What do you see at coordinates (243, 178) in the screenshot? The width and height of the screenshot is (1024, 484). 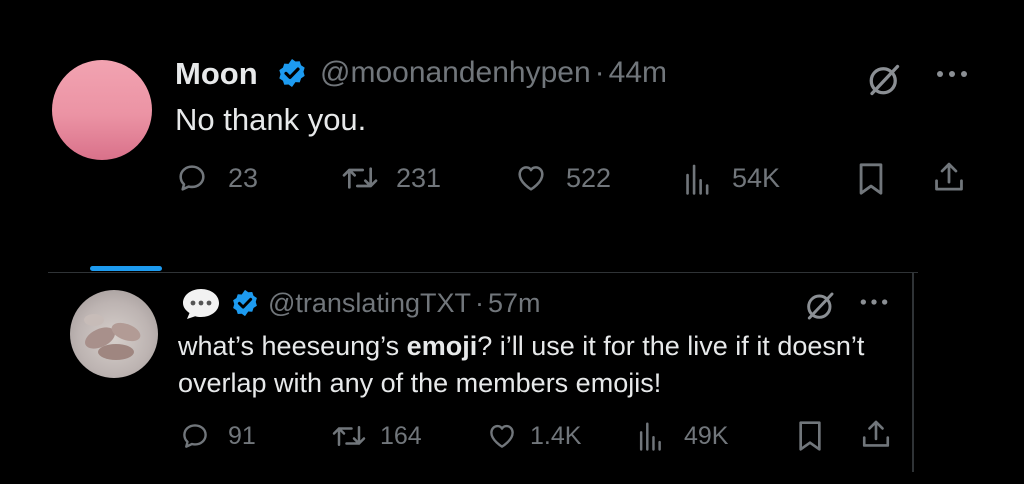 I see `reply-count: 23` at bounding box center [243, 178].